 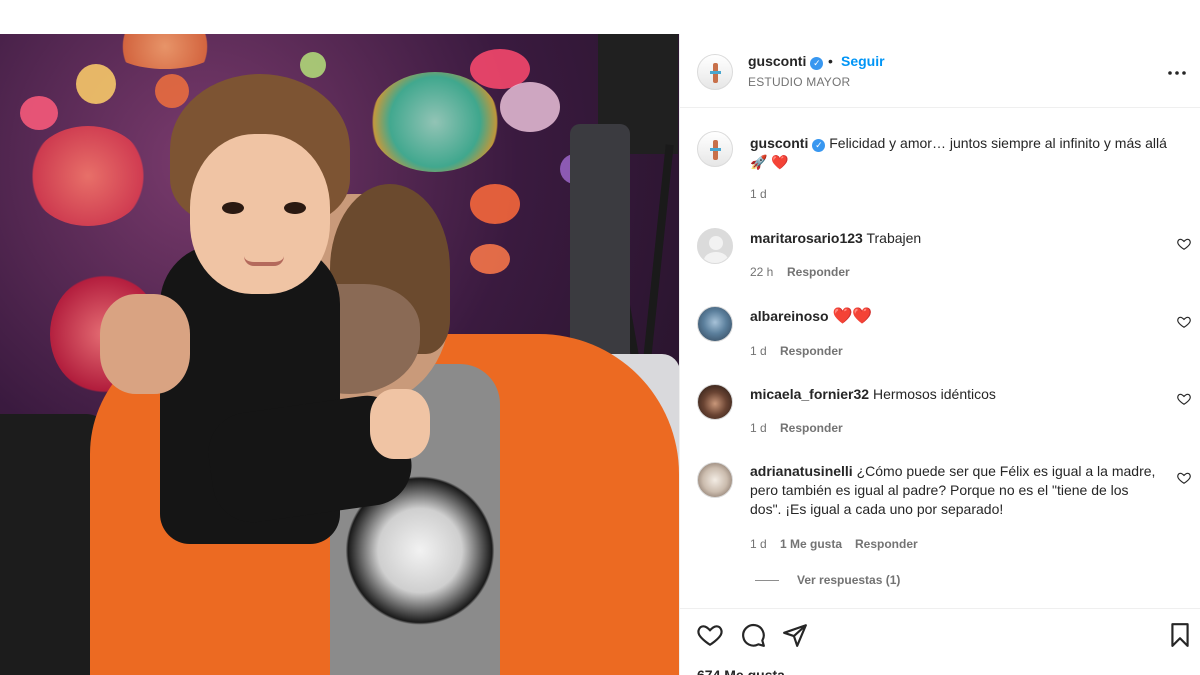 What do you see at coordinates (894, 238) in the screenshot?
I see `comment-body: Trabajen` at bounding box center [894, 238].